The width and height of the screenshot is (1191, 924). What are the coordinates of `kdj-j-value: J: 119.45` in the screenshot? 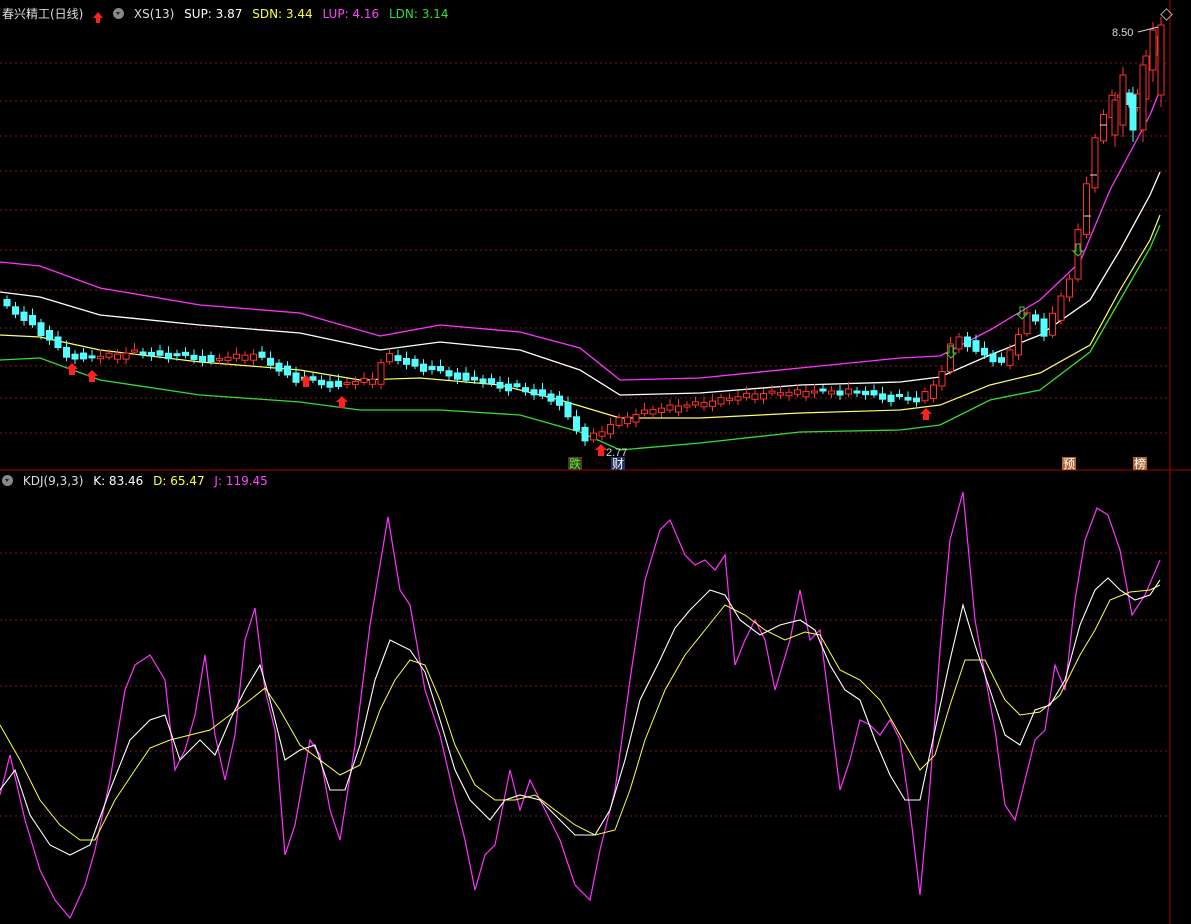 It's located at (241, 481).